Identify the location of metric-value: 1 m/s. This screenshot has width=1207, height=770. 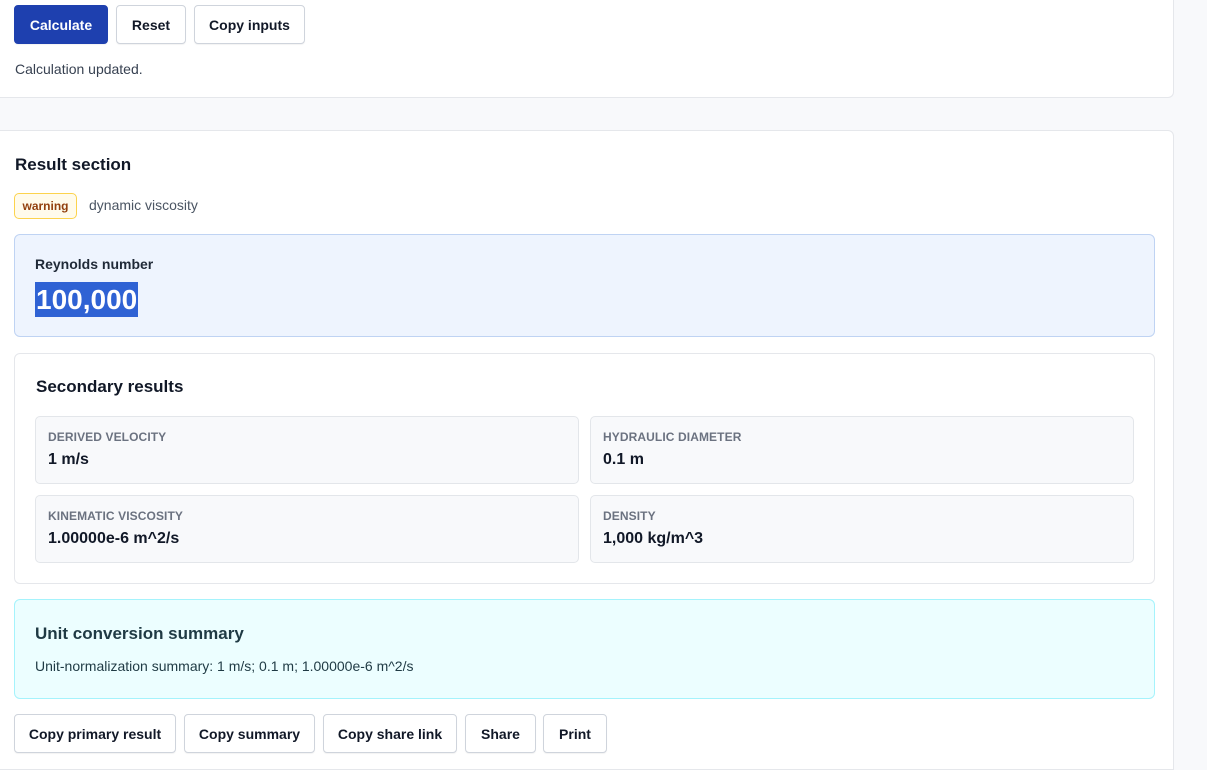
(68, 459).